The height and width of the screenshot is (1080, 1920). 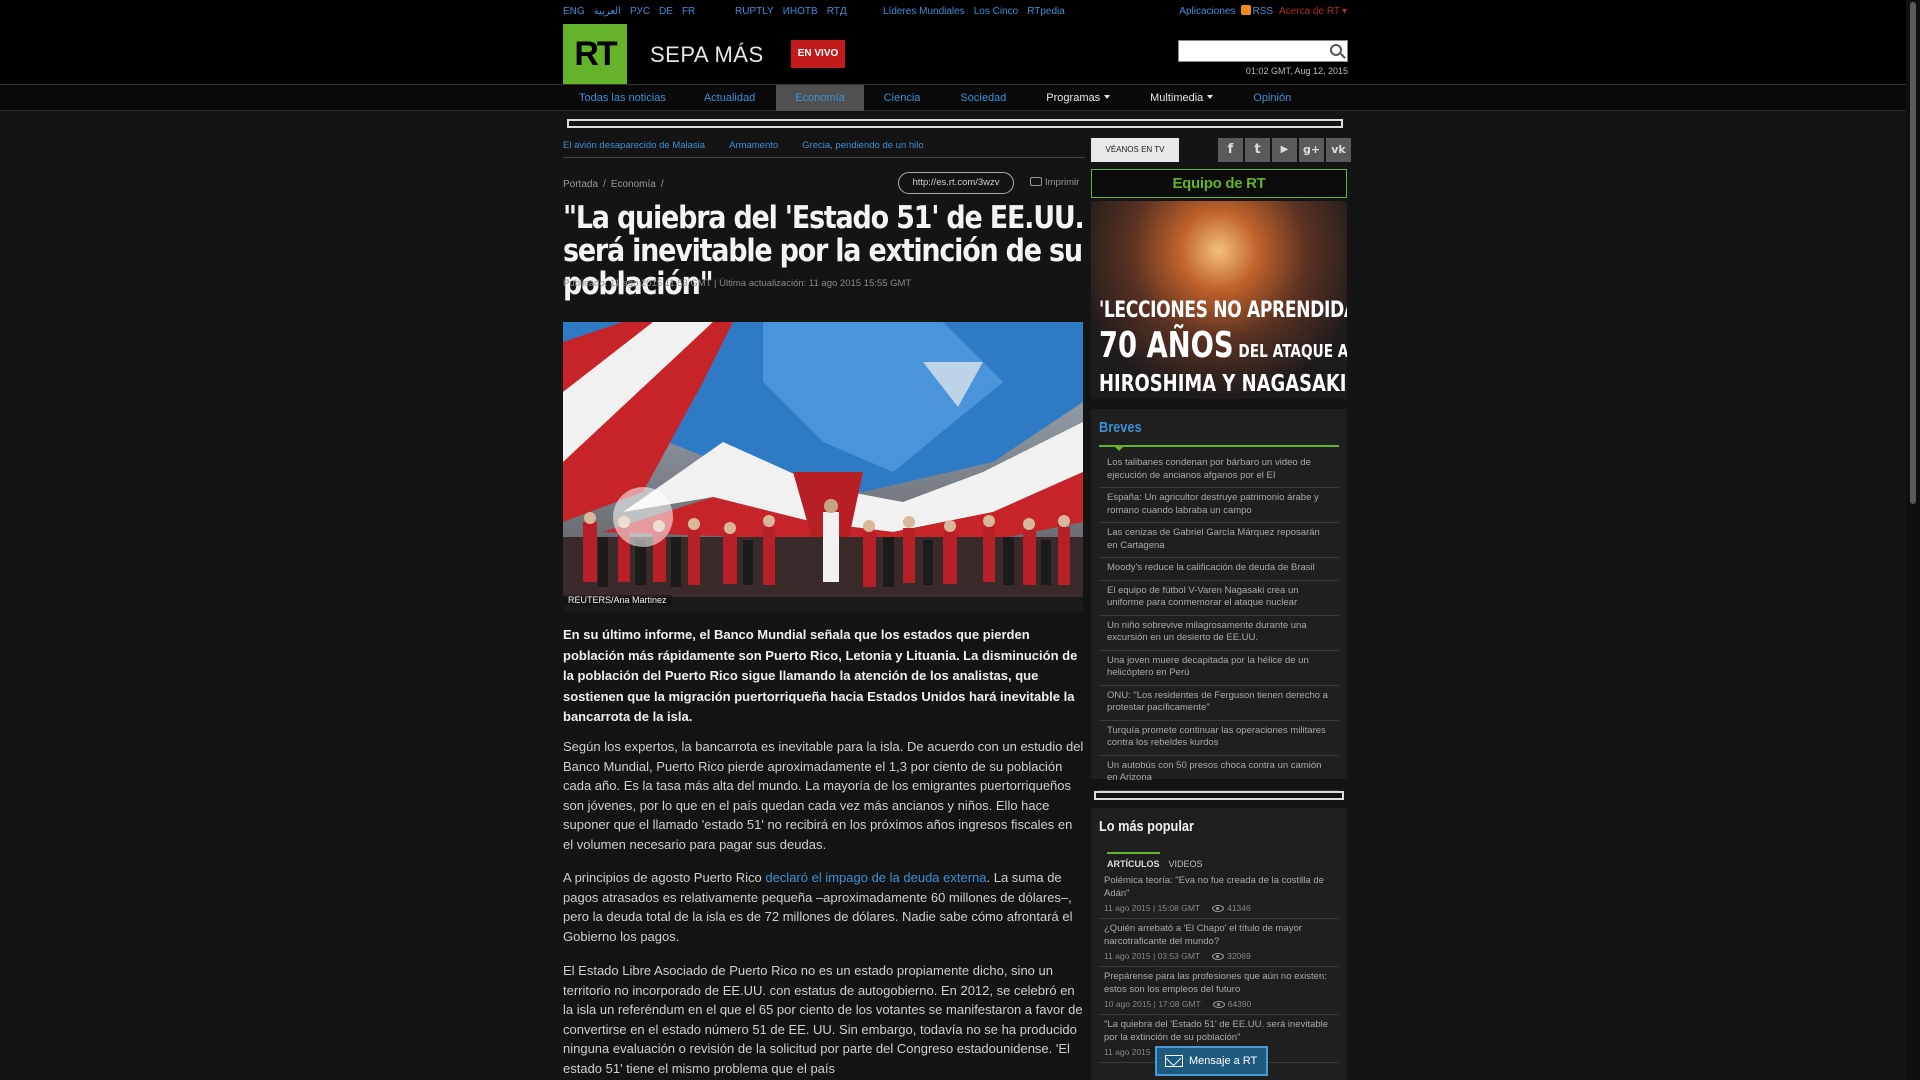 What do you see at coordinates (902, 98) in the screenshot?
I see `nav-ciencia: Ciencia` at bounding box center [902, 98].